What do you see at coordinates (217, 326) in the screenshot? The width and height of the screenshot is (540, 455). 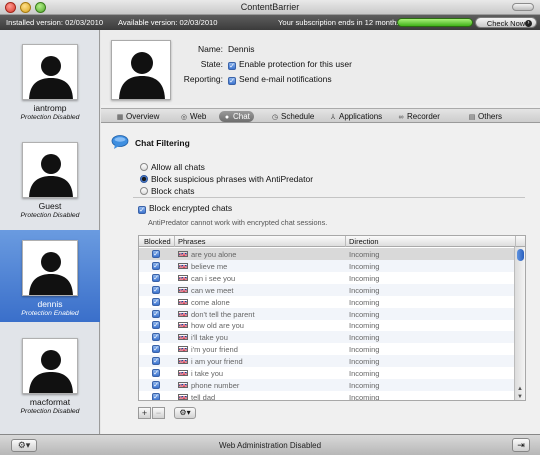 I see `phrase-text: how old are you` at bounding box center [217, 326].